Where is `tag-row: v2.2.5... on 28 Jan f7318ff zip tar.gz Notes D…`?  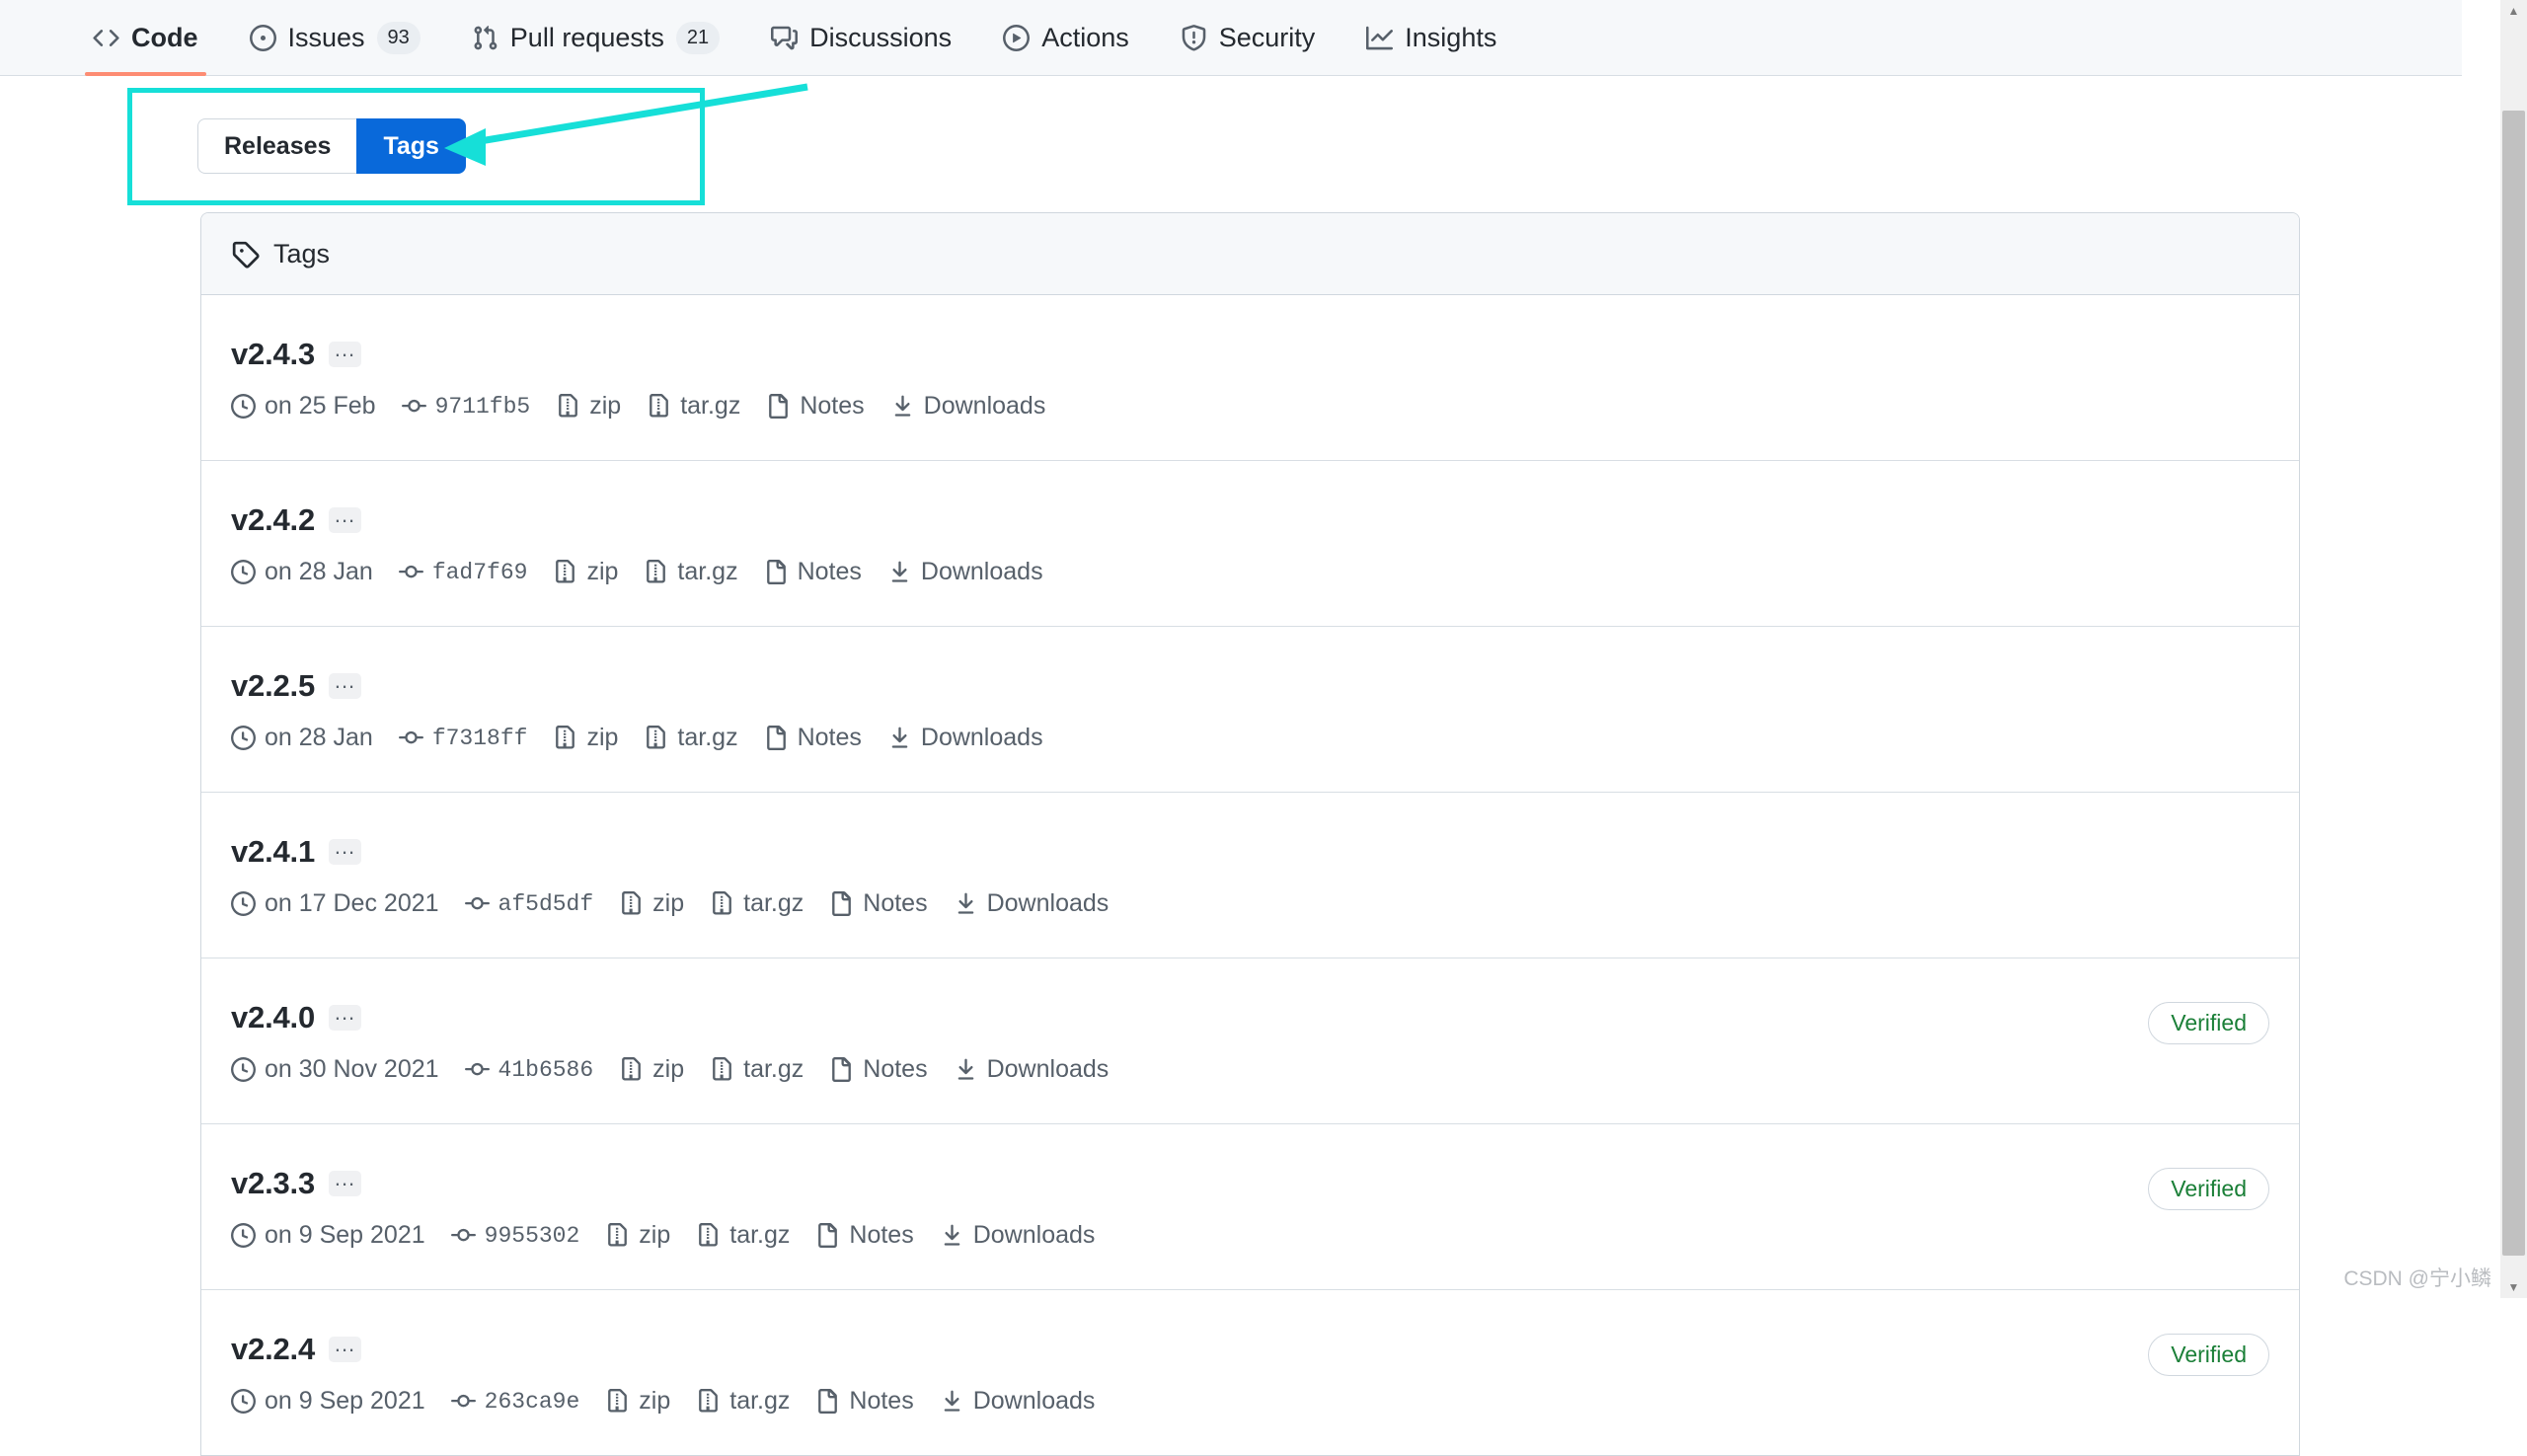
tag-row: v2.2.5... on 28 Jan f7318ff zip tar.gz Notes D… is located at coordinates (1250, 710).